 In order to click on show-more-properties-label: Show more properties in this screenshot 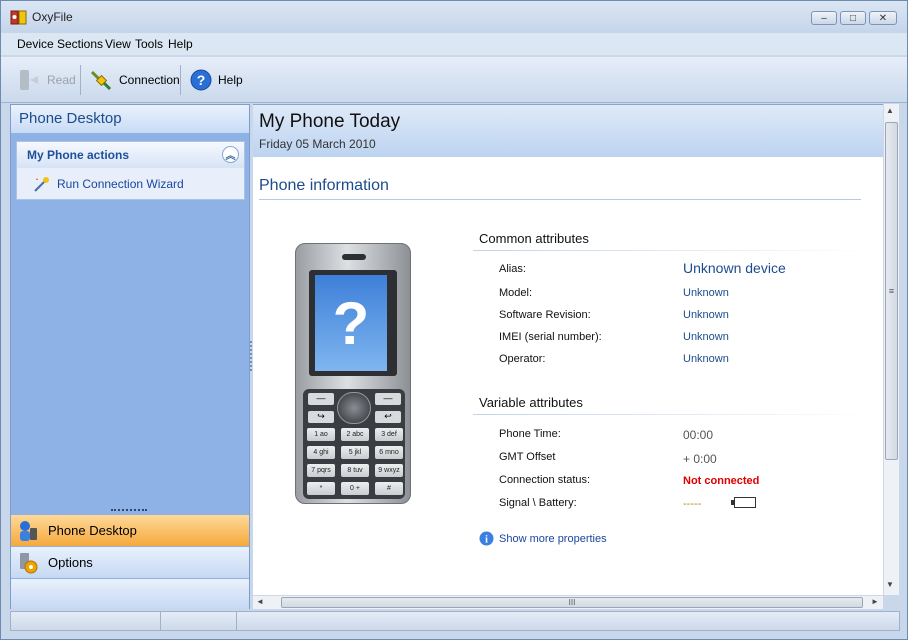, I will do `click(553, 538)`.